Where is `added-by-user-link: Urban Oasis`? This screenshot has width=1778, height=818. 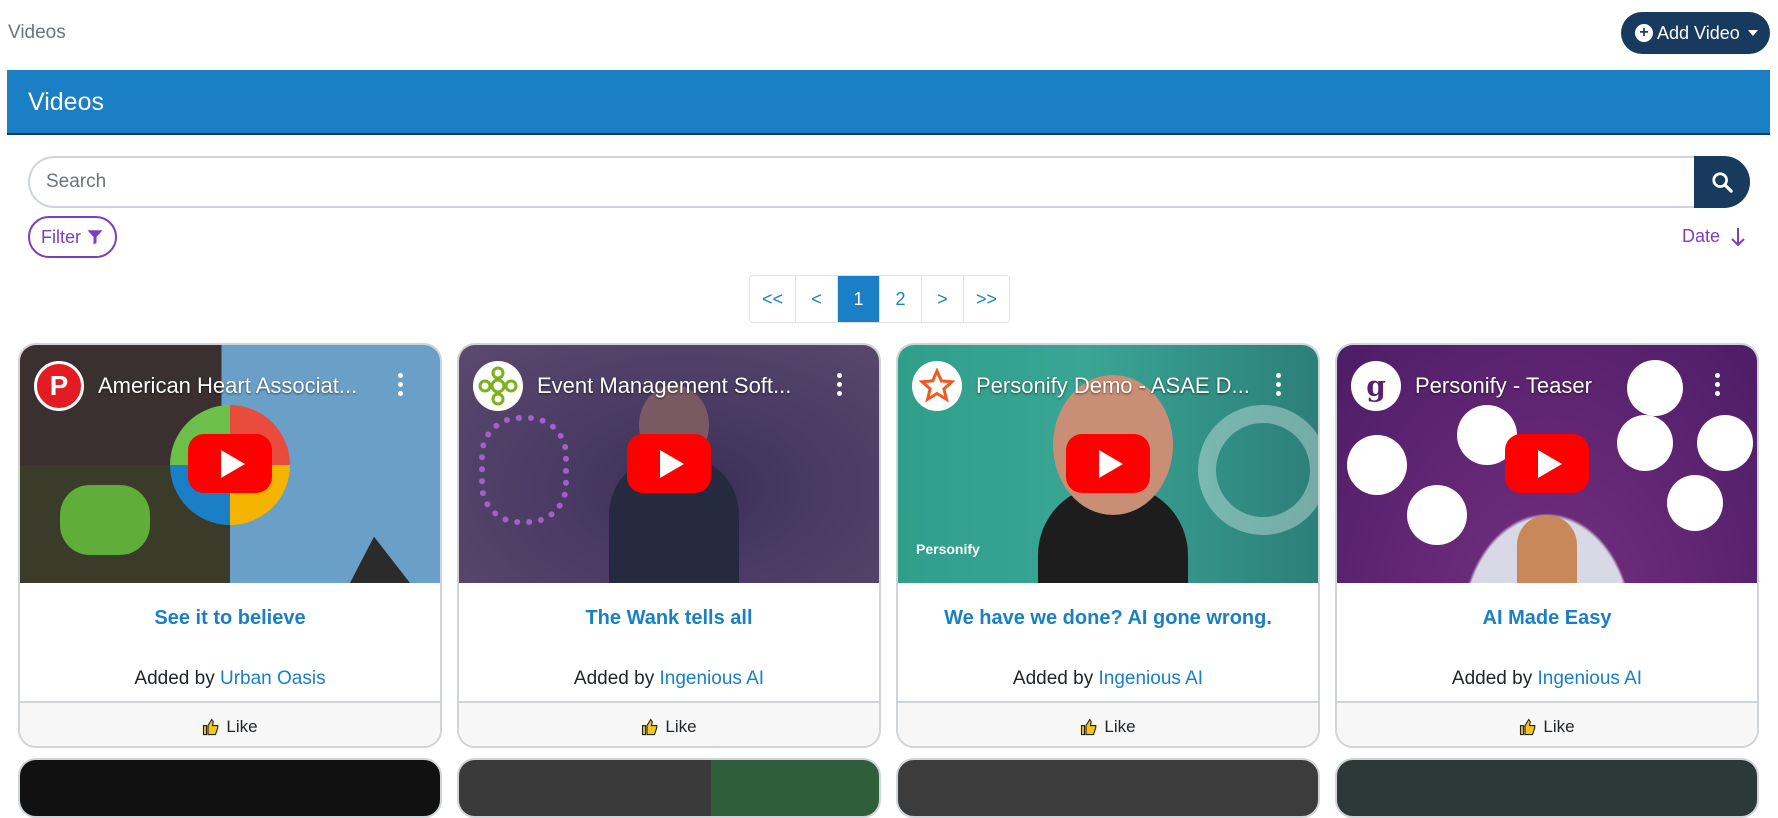 added-by-user-link: Urban Oasis is located at coordinates (273, 678).